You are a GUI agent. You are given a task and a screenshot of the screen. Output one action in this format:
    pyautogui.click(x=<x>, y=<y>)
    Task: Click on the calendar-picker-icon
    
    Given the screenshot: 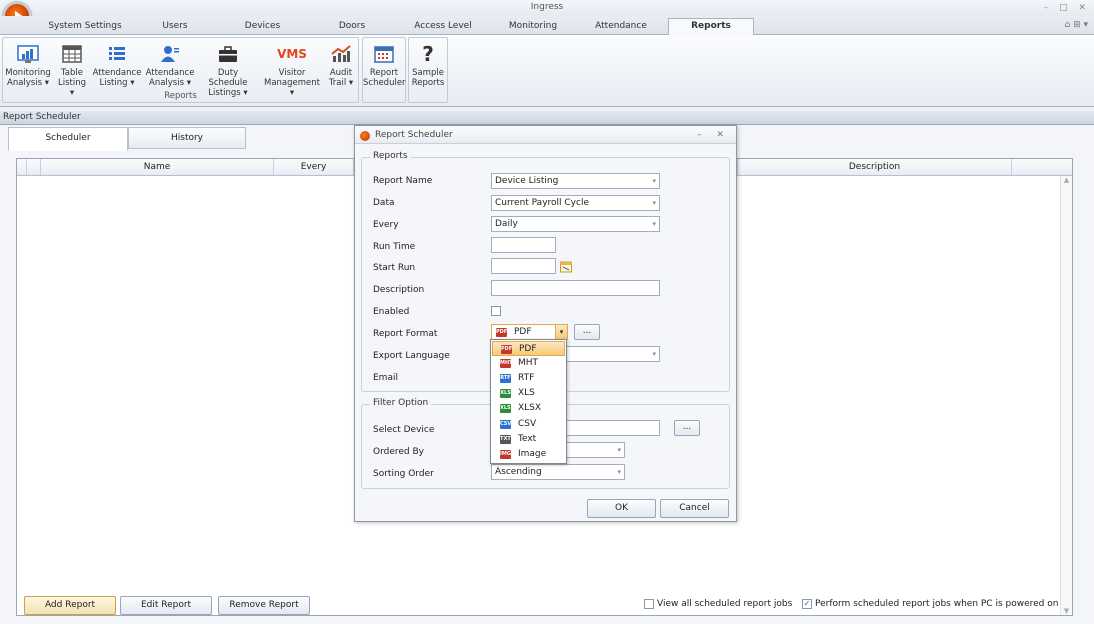 What is the action you would take?
    pyautogui.click(x=566, y=267)
    